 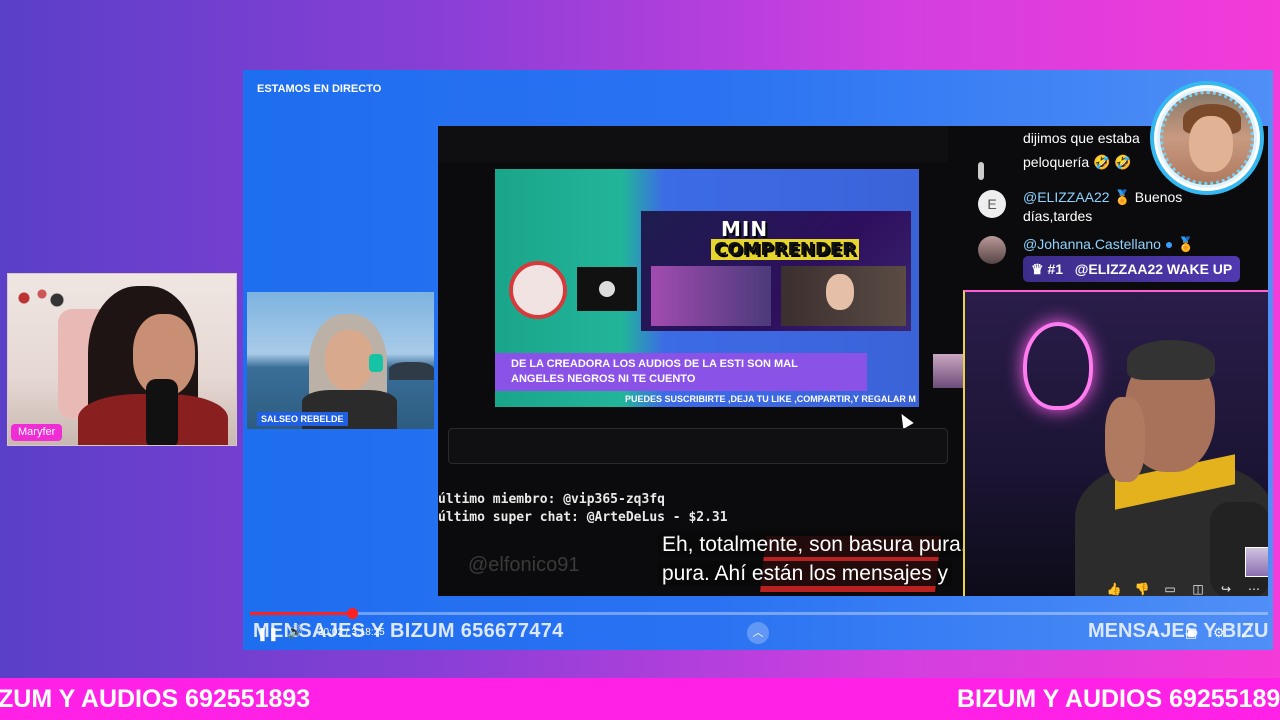 I want to click on live-label: ESTAMOS EN DIRECTO, so click(x=319, y=89).